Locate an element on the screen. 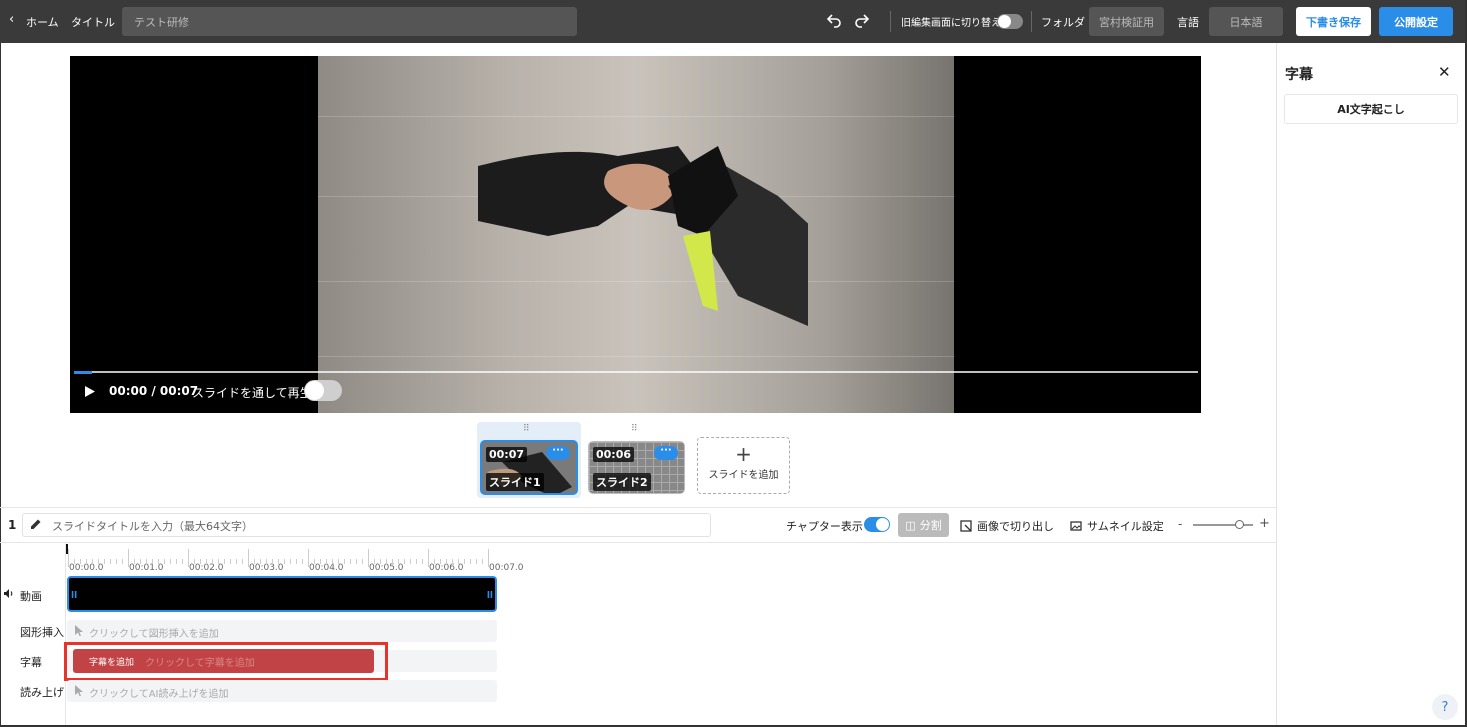  ai-transcribe-button: AI文字起こし is located at coordinates (1371, 109).